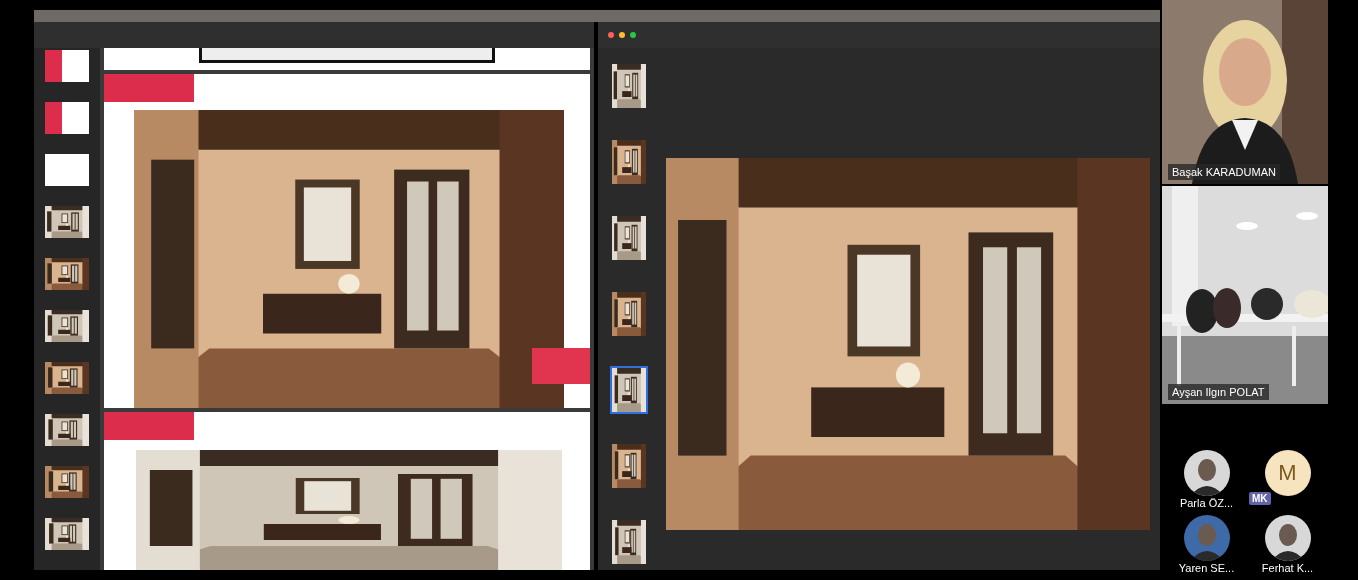 The width and height of the screenshot is (1358, 580). What do you see at coordinates (611, 35) in the screenshot?
I see `close-icon` at bounding box center [611, 35].